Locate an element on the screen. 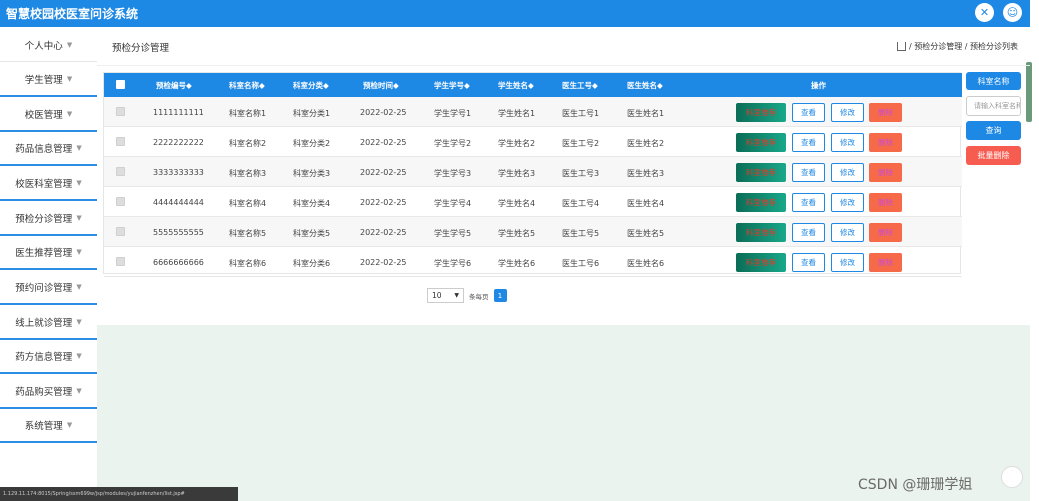 The height and width of the screenshot is (501, 1039). table-cell: 科室名称3 is located at coordinates (248, 173).